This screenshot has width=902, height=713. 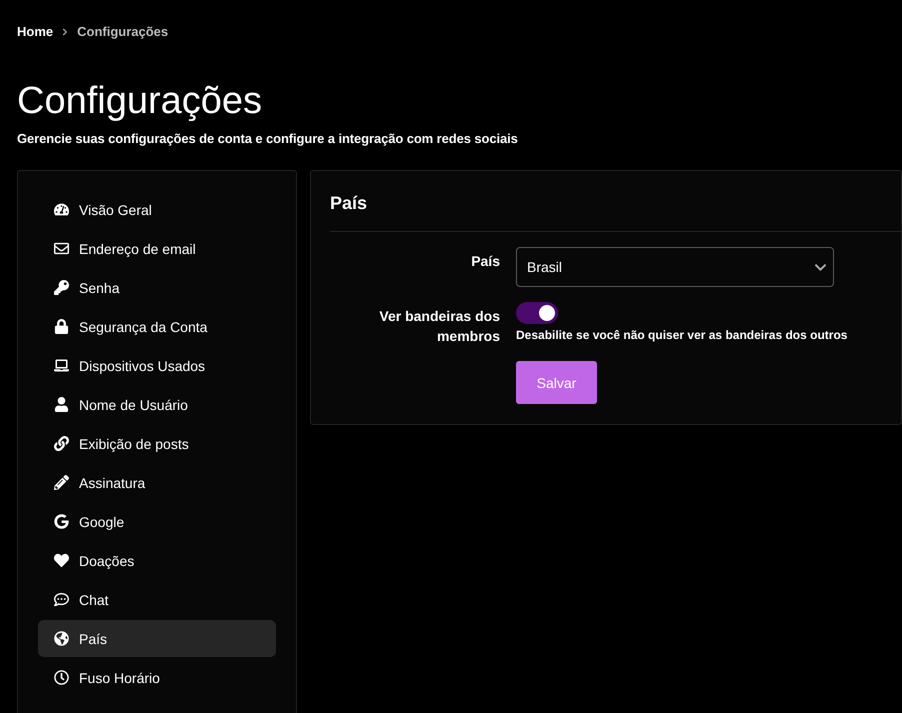 I want to click on sidebar-item: Exibição de posts, so click(x=157, y=443).